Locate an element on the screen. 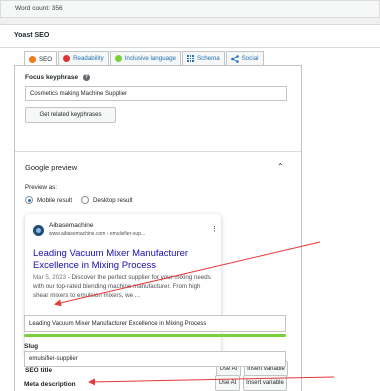  more-options-icon: ⋮ is located at coordinates (214, 229).